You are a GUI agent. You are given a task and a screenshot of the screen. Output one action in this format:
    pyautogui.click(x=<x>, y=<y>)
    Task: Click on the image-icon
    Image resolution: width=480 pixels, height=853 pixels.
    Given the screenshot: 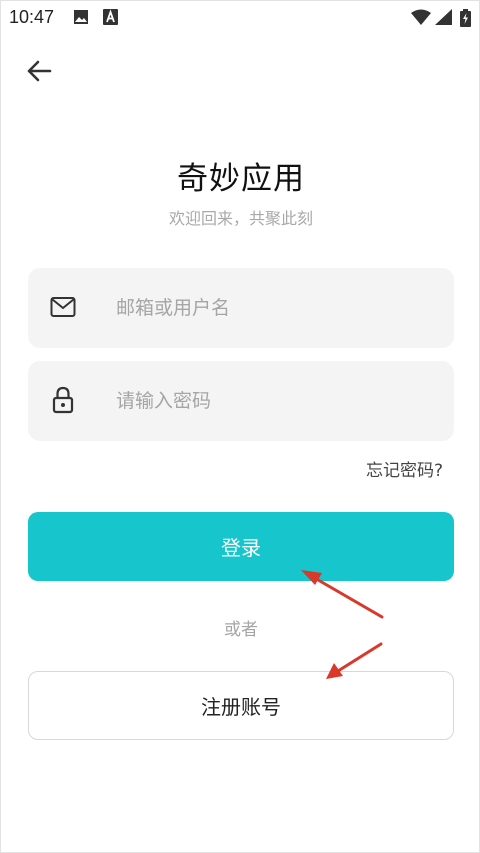 What is the action you would take?
    pyautogui.click(x=81, y=19)
    